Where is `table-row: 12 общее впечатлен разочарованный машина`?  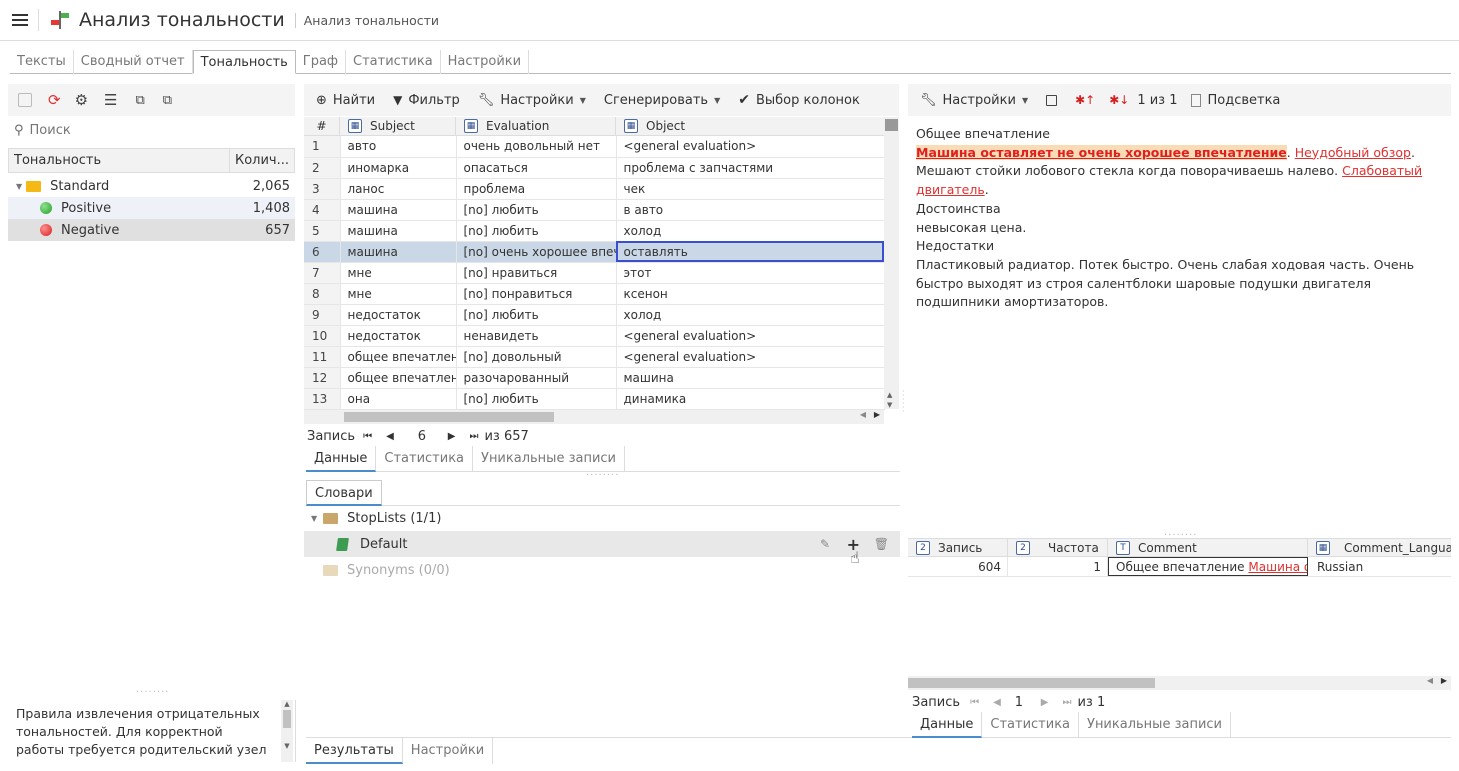
table-row: 12 общее впечатлен разочарованный машина is located at coordinates (594, 378).